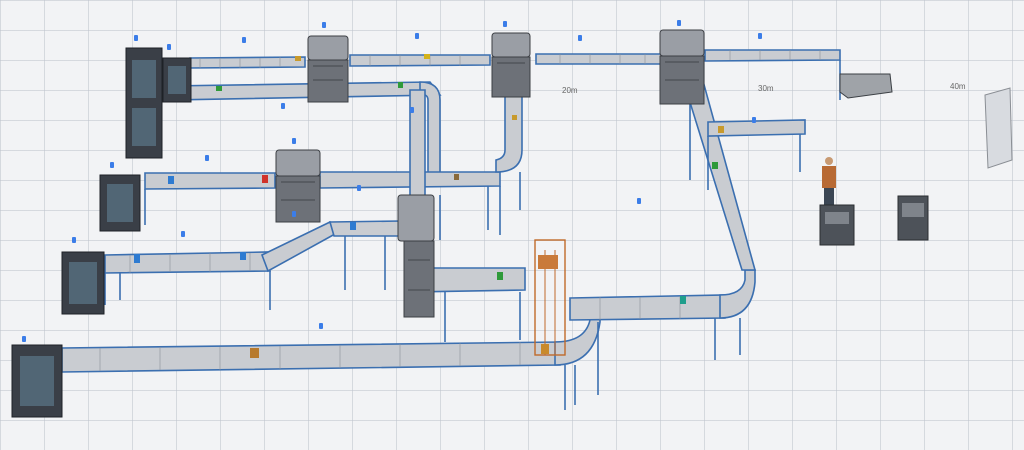  I want to click on distance-marker-30m: 30m, so click(766, 88).